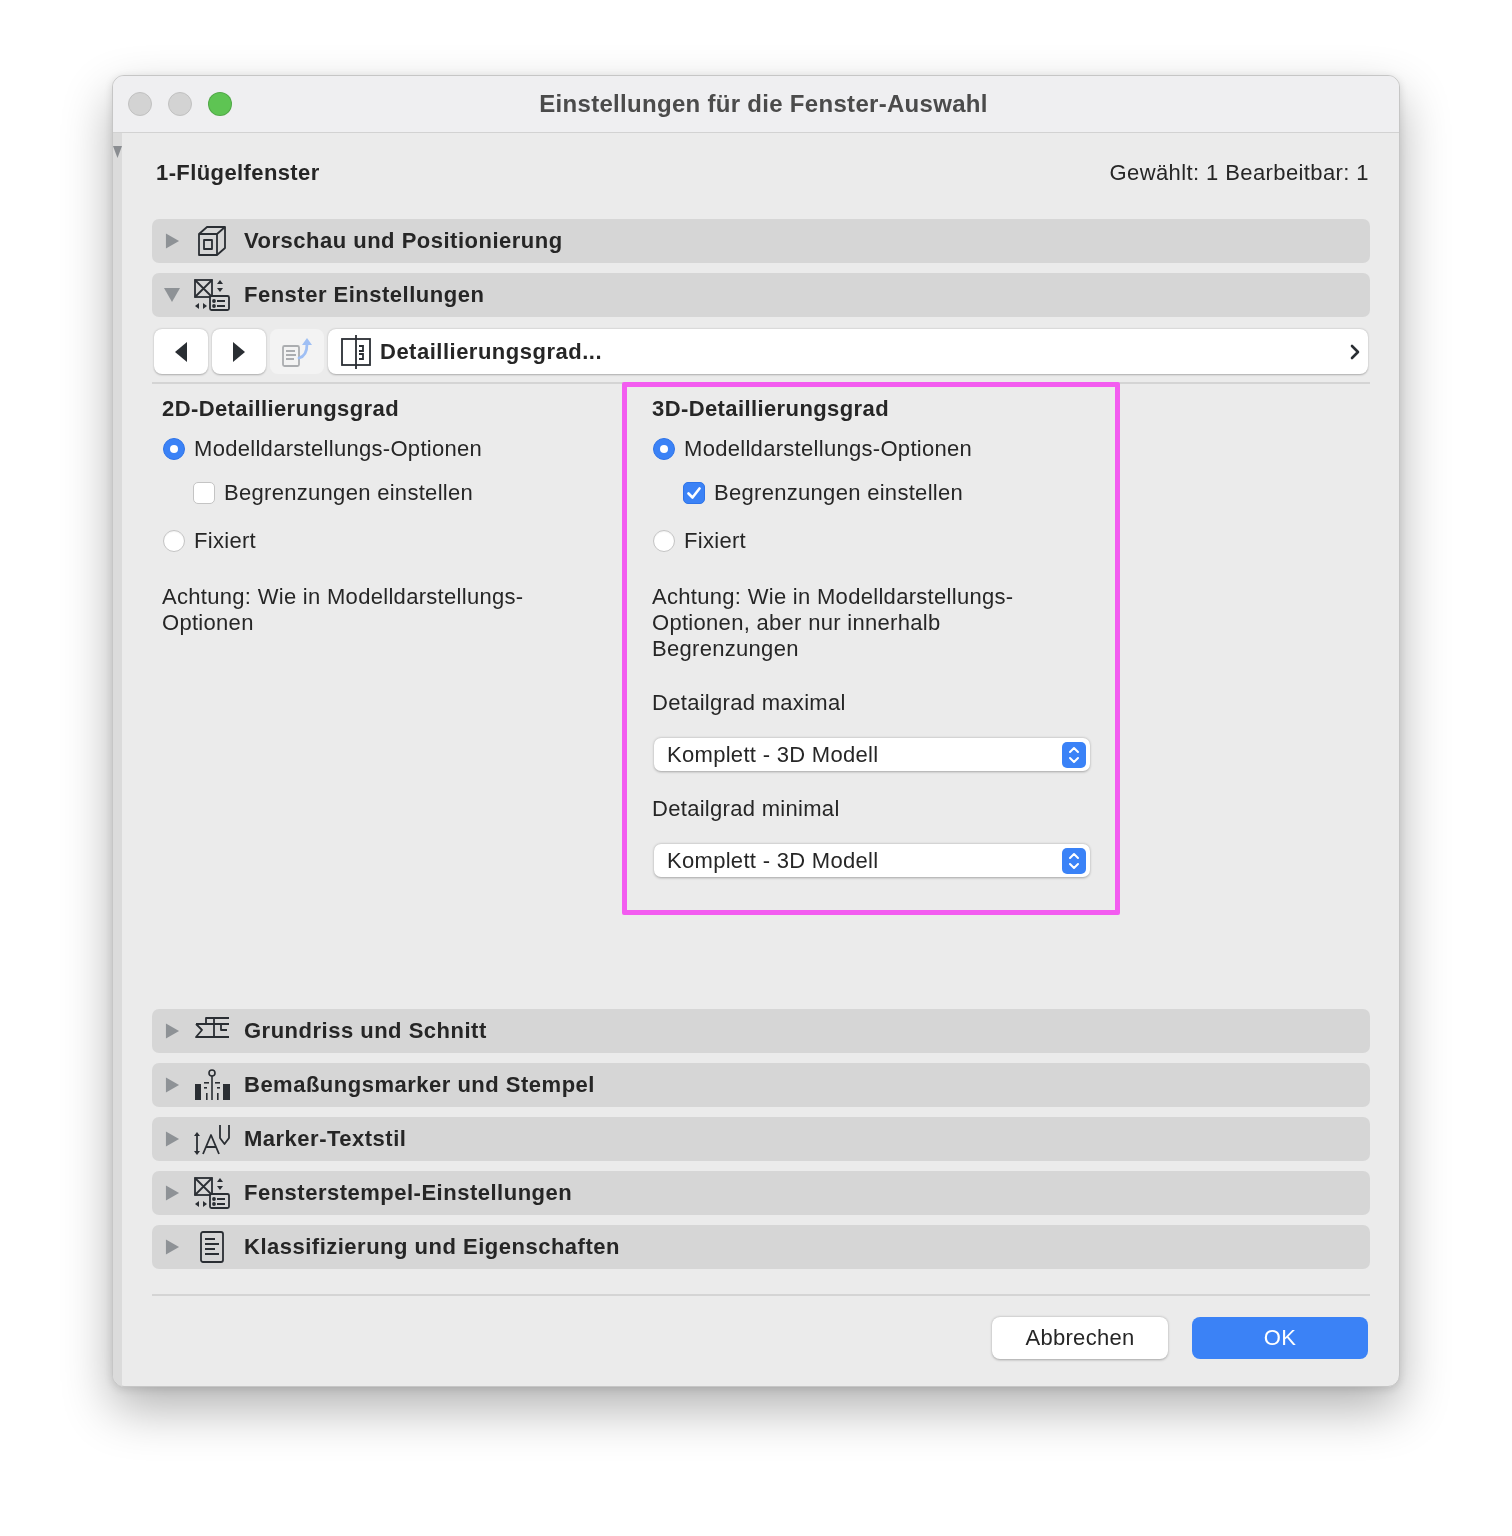 This screenshot has width=1512, height=1536. What do you see at coordinates (117, 152) in the screenshot?
I see `collapse-triangle-icon` at bounding box center [117, 152].